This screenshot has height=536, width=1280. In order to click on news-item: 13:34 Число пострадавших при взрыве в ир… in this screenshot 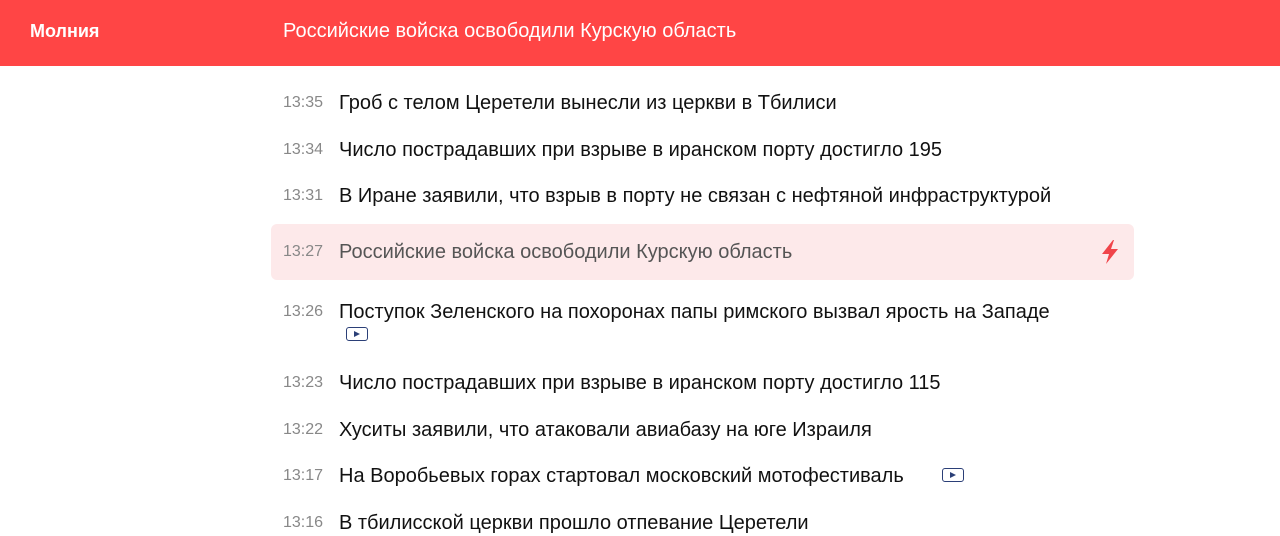, I will do `click(702, 150)`.